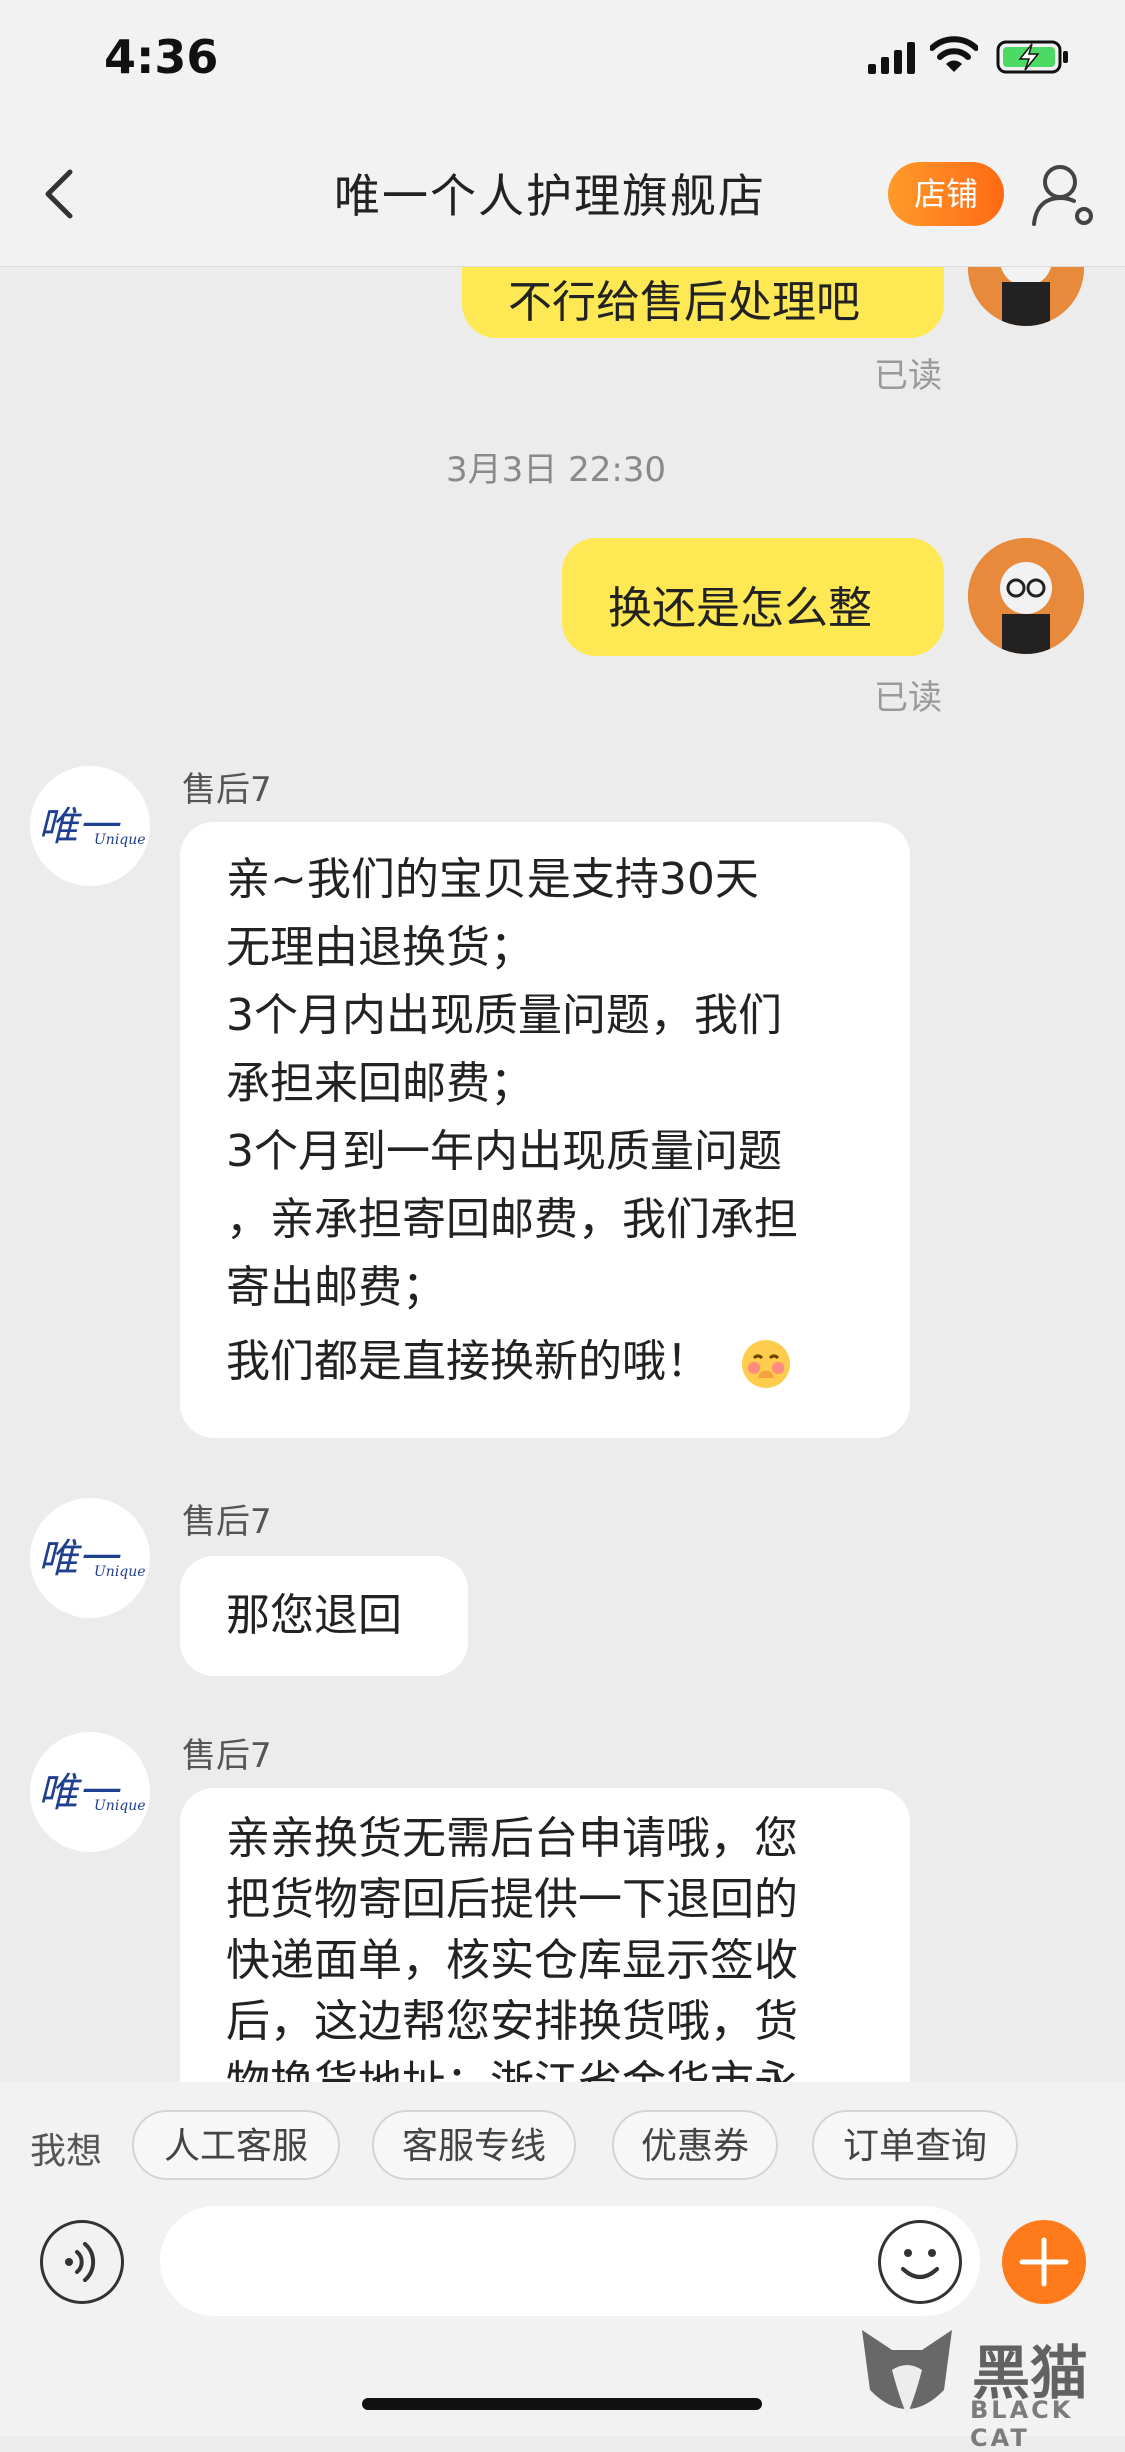 The width and height of the screenshot is (1125, 2452). I want to click on message-line: 那您退回, so click(314, 1615).